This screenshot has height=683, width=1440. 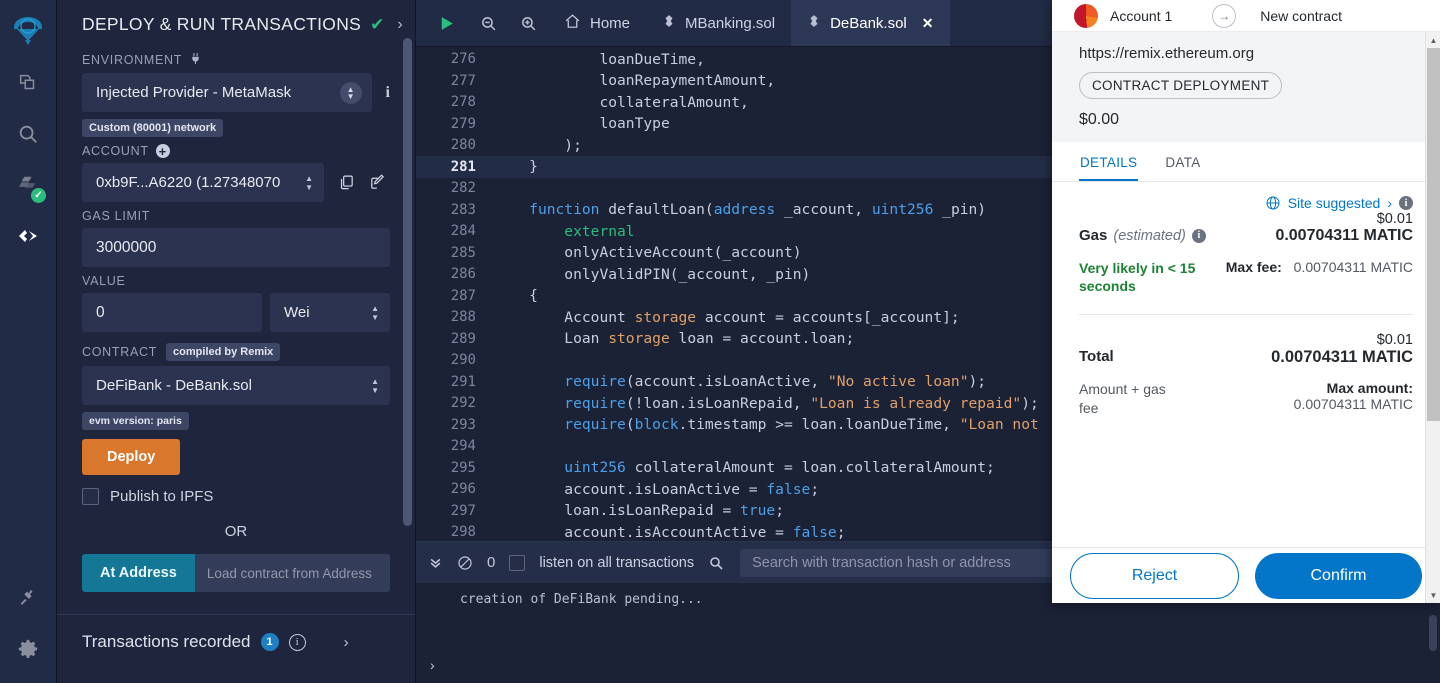 What do you see at coordinates (1338, 575) in the screenshot?
I see `confirm-button: Confirm` at bounding box center [1338, 575].